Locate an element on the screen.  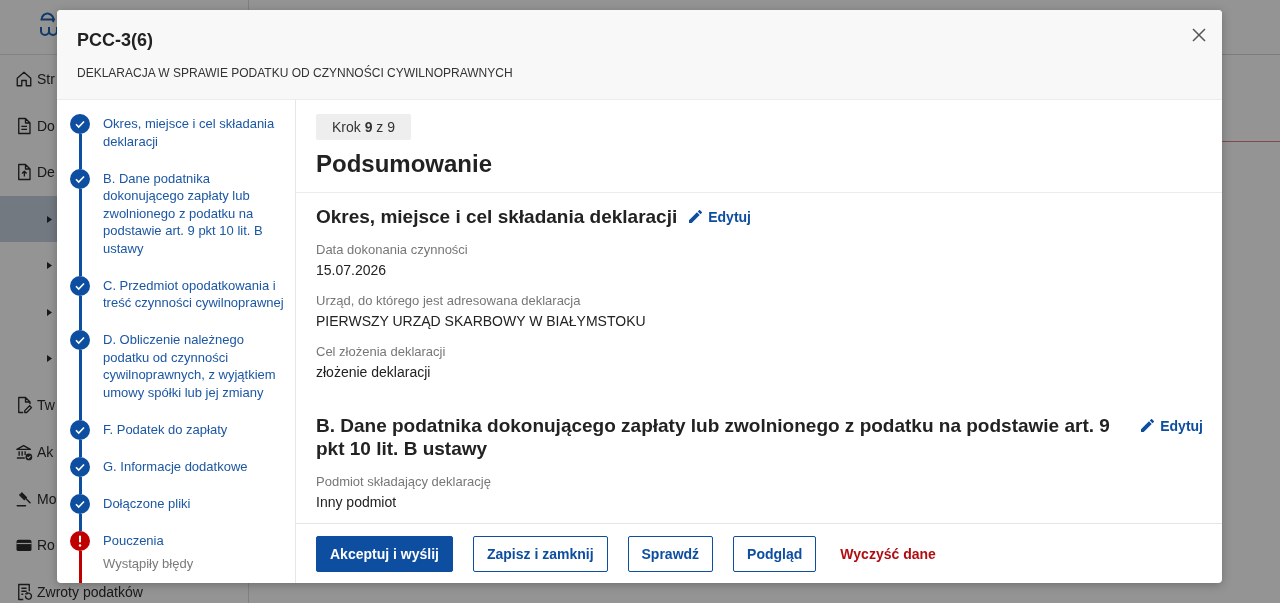
dialog-subtitle: DEKLARACJA W SPRAWIE PODATKU OD CZYNNOŚCI CYWILNOPRAWNYCH is located at coordinates (295, 73).